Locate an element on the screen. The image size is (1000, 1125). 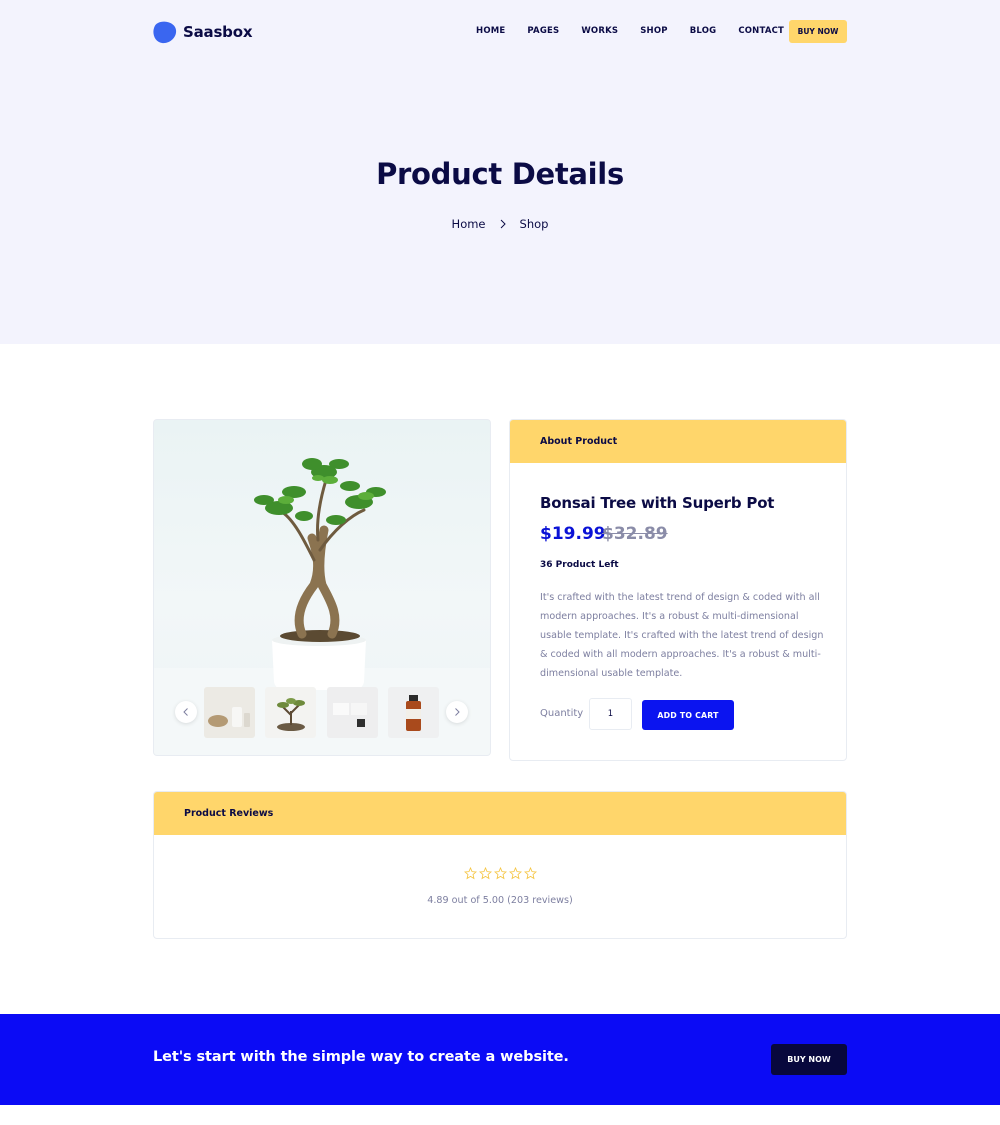
page-title: Product Details is located at coordinates (500, 174).